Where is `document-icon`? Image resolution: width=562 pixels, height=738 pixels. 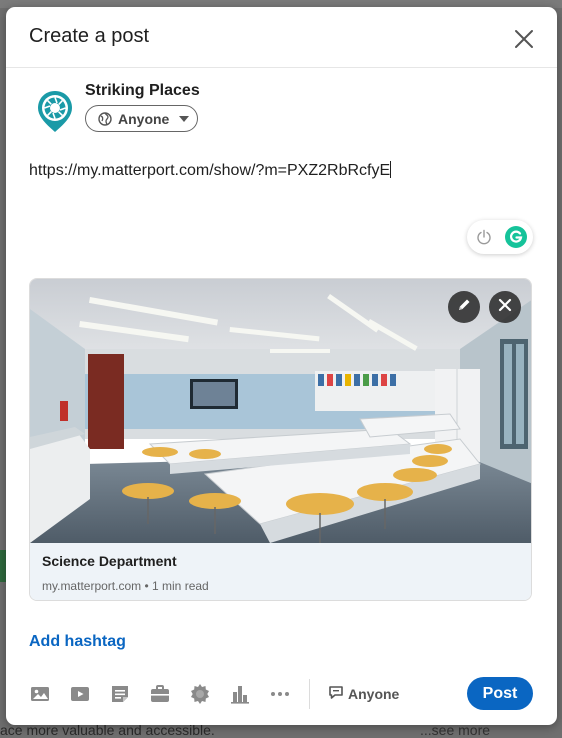 document-icon is located at coordinates (120, 694).